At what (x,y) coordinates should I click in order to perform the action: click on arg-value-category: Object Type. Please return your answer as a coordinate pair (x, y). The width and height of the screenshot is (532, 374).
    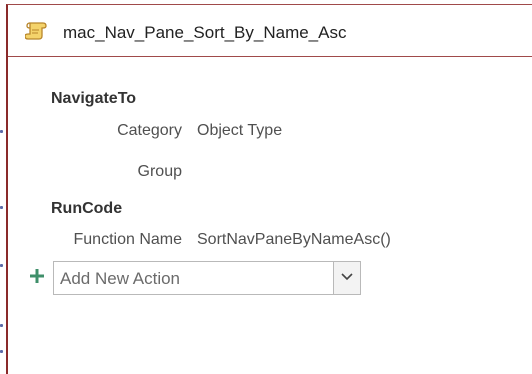
    Looking at the image, I should click on (239, 131).